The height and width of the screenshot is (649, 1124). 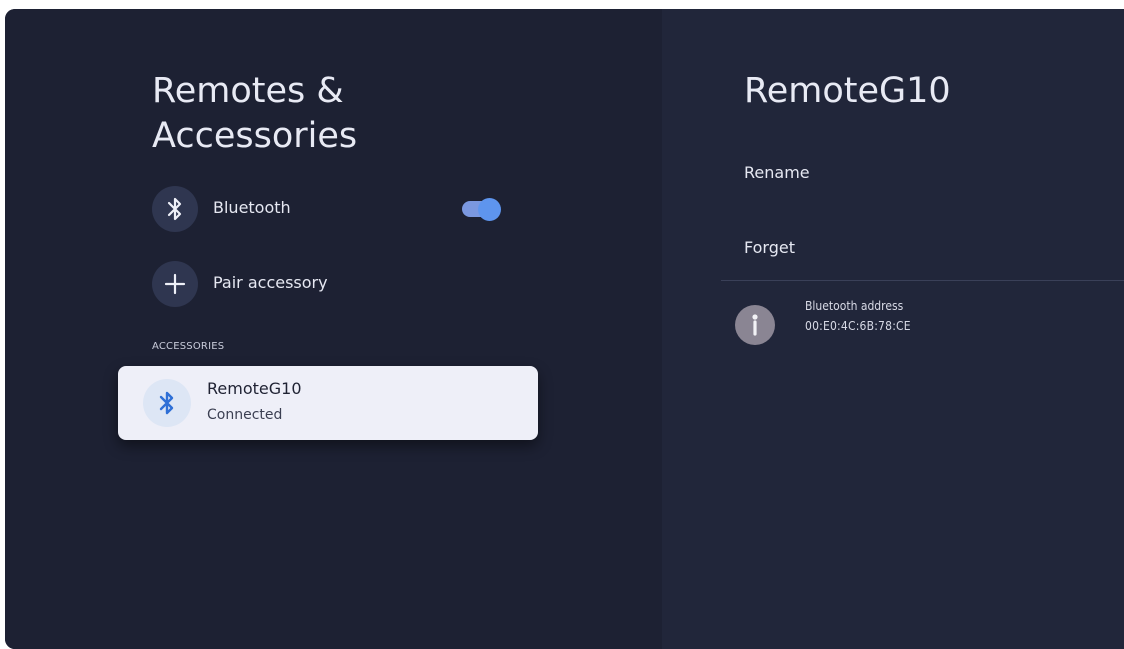 I want to click on bluetooth-address-value: 00:E0:4C:6B:78:CE, so click(x=858, y=326).